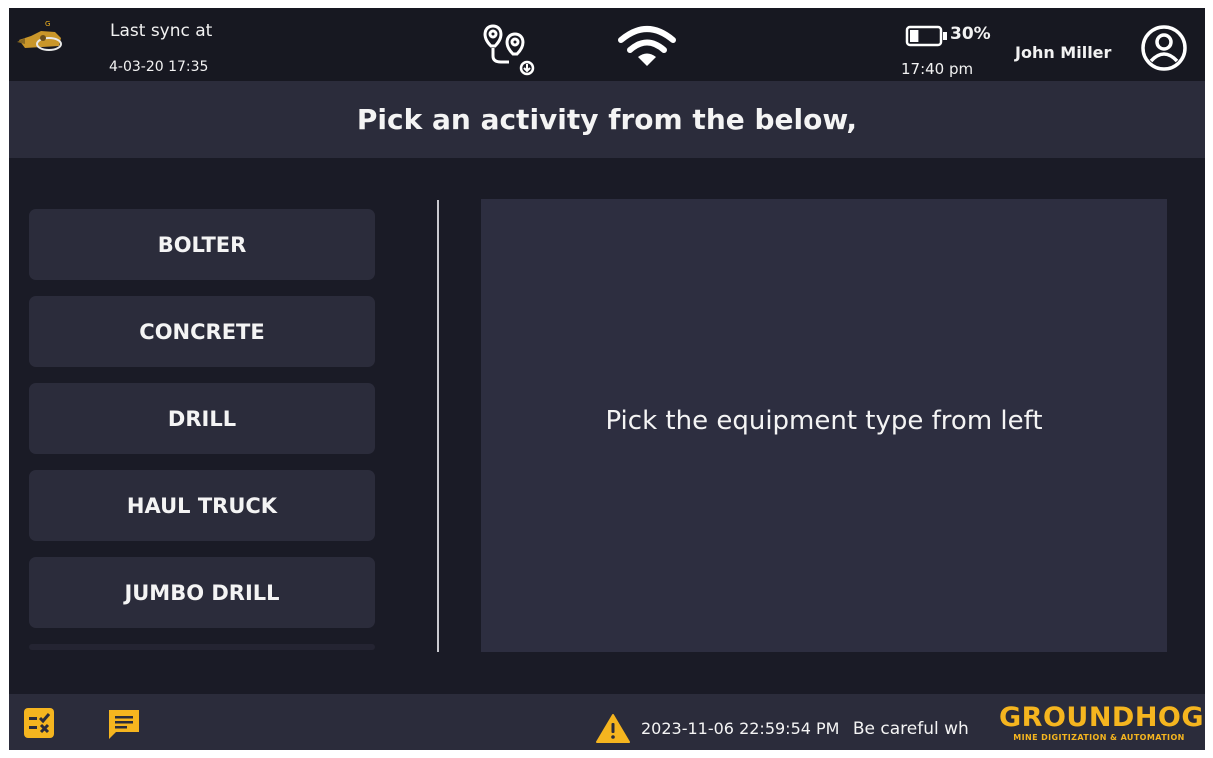 Image resolution: width=1213 pixels, height=758 pixels. Describe the element at coordinates (1164, 48) in the screenshot. I see `user-avatar-icon` at that location.